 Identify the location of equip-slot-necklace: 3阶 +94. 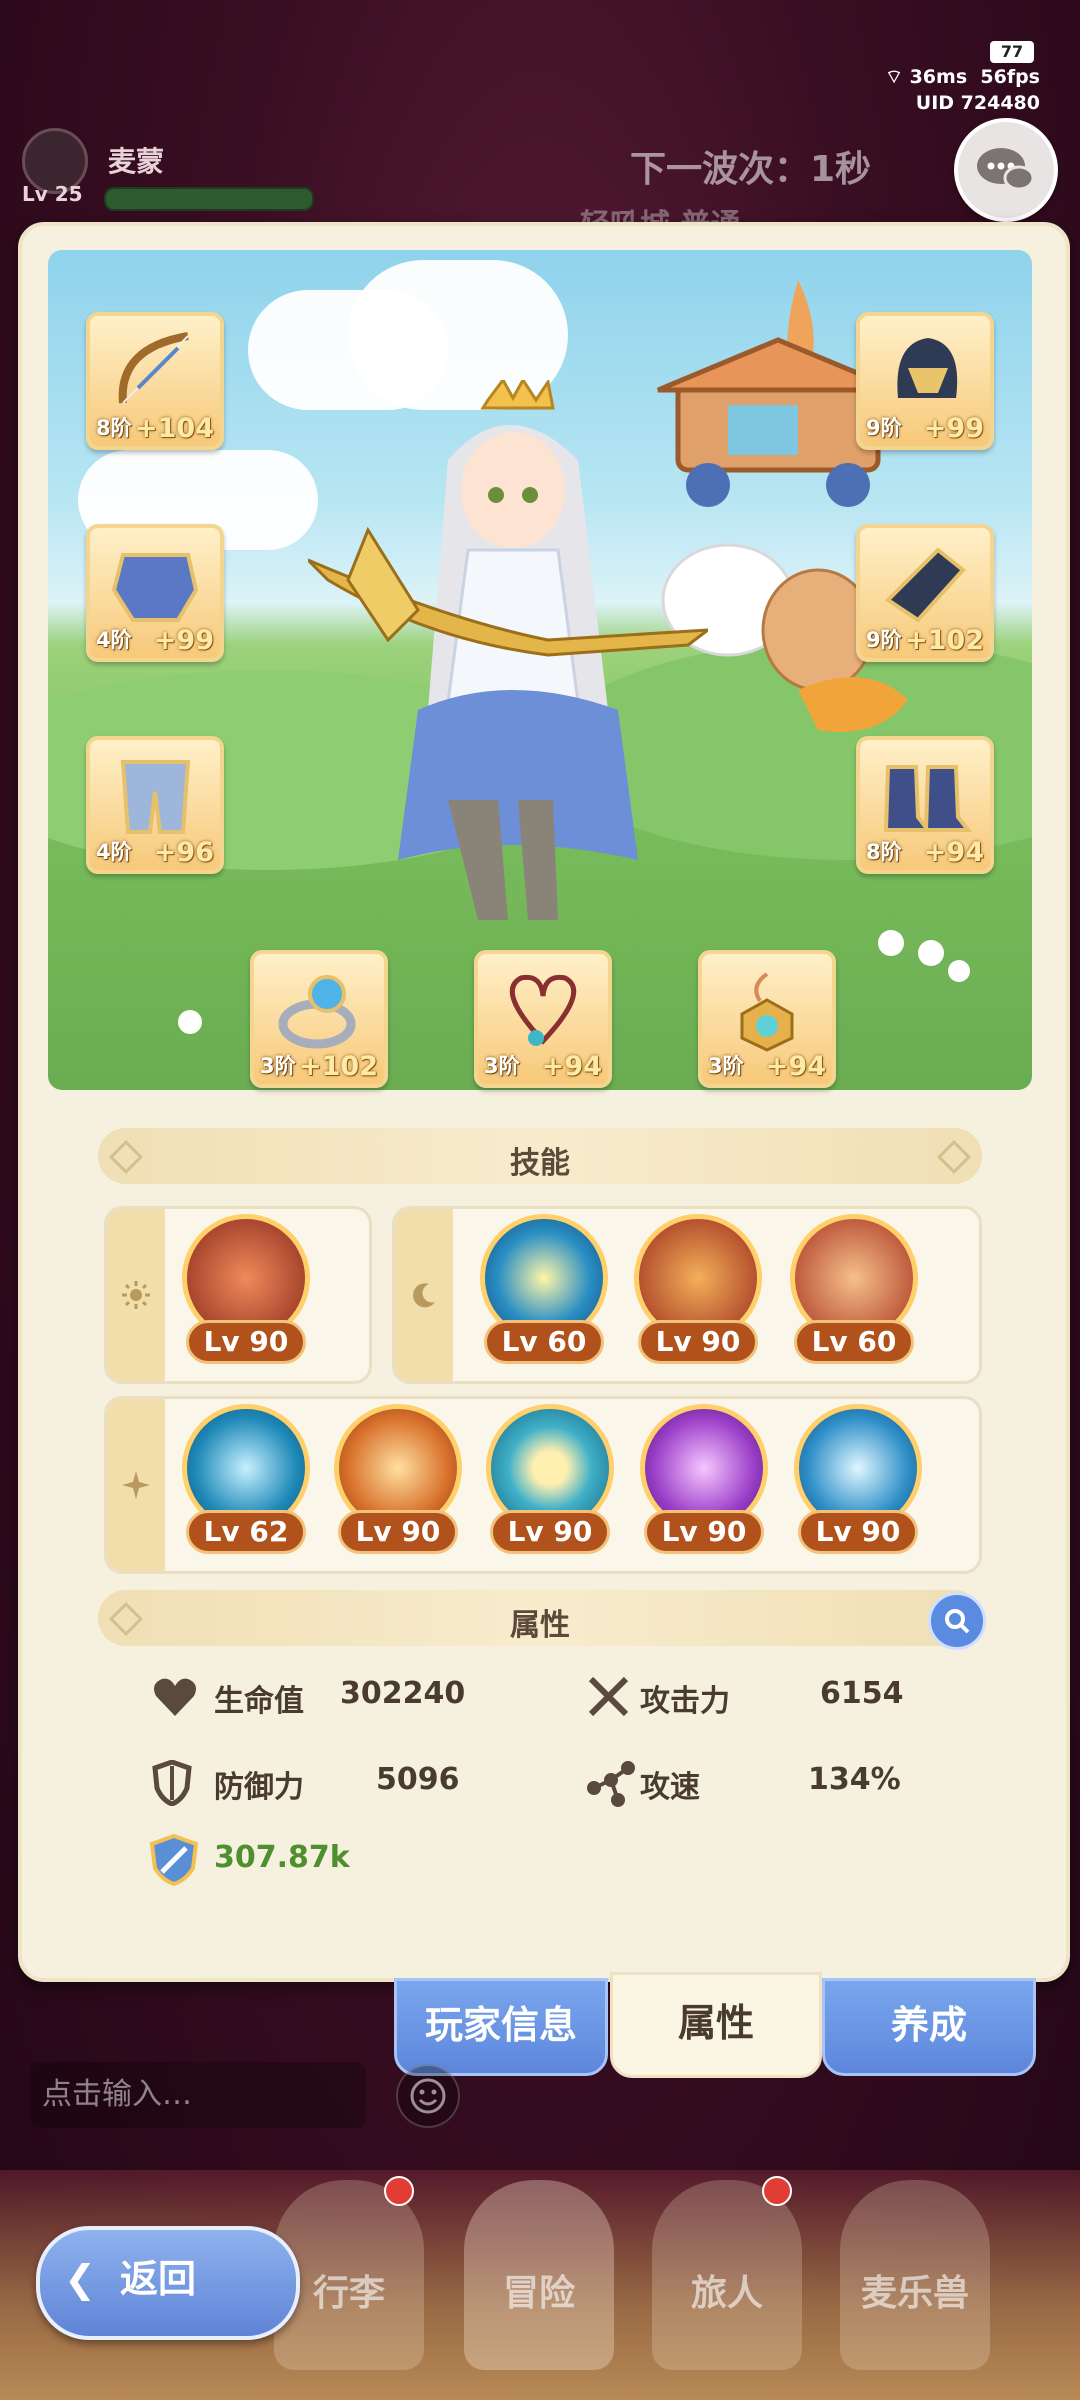
(543, 1019).